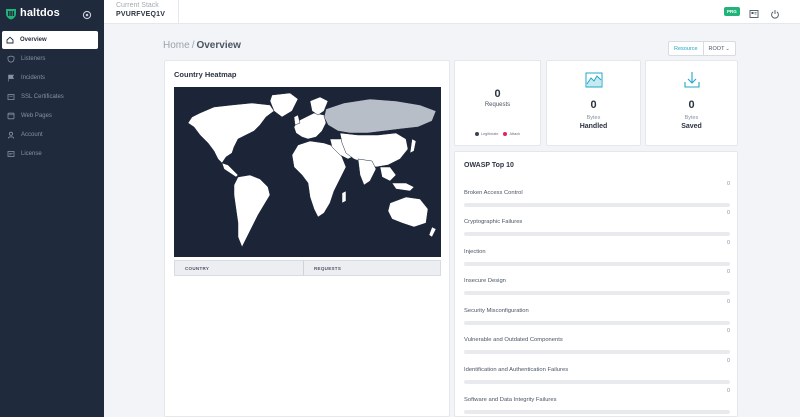  I want to click on sidebar-item-ssl-certificates: SSL Certificates, so click(52, 97).